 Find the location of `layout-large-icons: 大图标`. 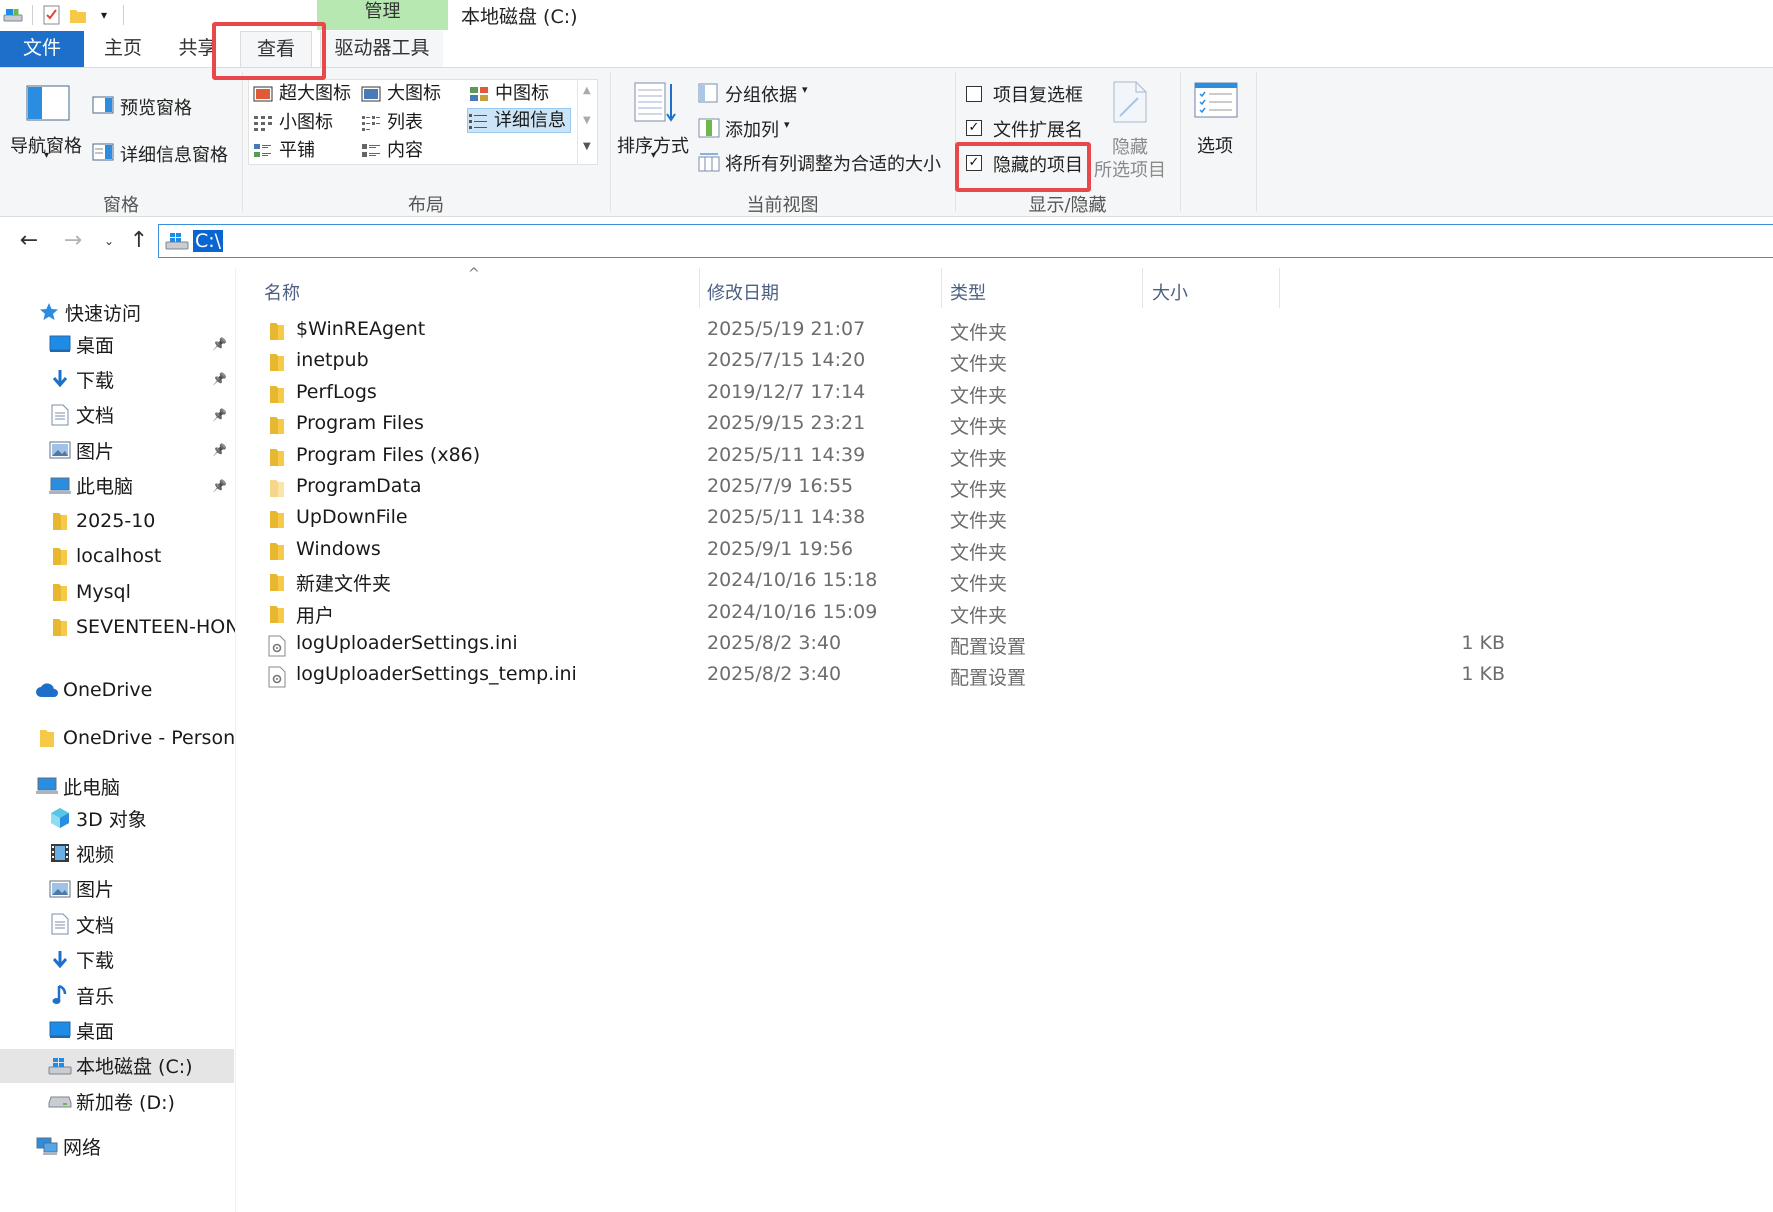

layout-large-icons: 大图标 is located at coordinates (401, 93).